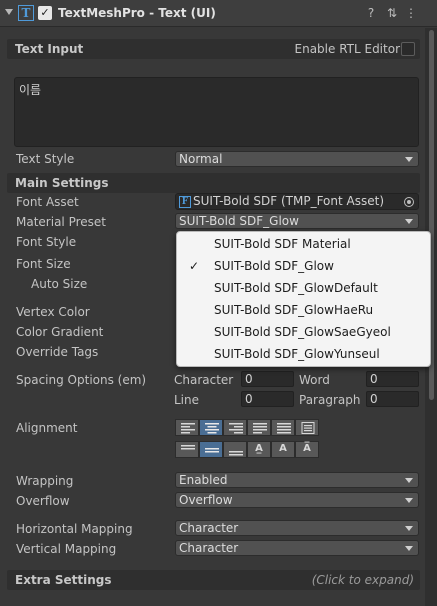 This screenshot has height=606, width=437. I want to click on align-justified-button, so click(259, 427).